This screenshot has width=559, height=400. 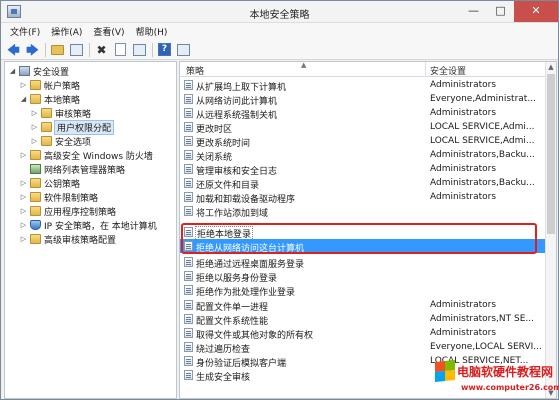 I want to click on tree-item-local-policies: ◢ 本地策略, so click(x=49, y=99).